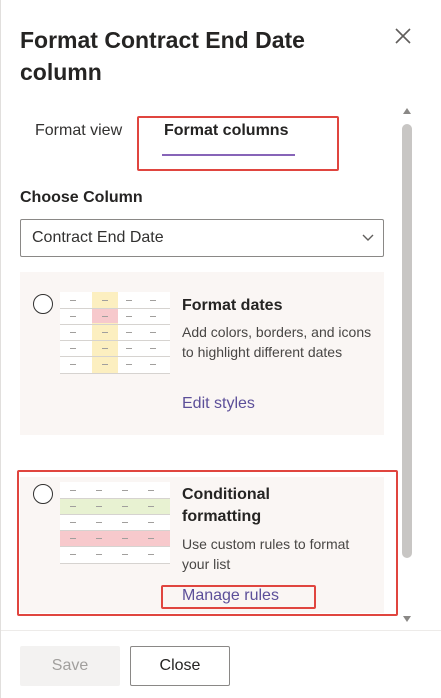  Describe the element at coordinates (43, 304) in the screenshot. I see `format-dates-radio` at that location.